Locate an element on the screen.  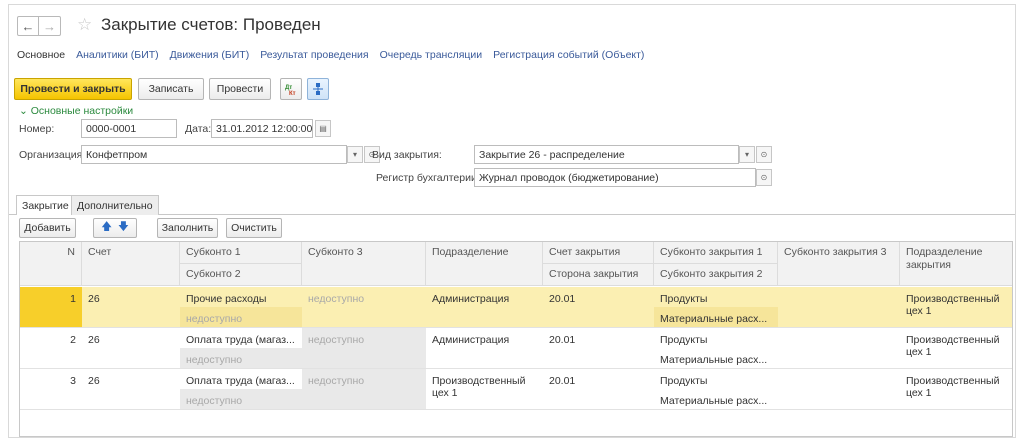
section-main-settings: ⌄ Основные настройки is located at coordinates (76, 111).